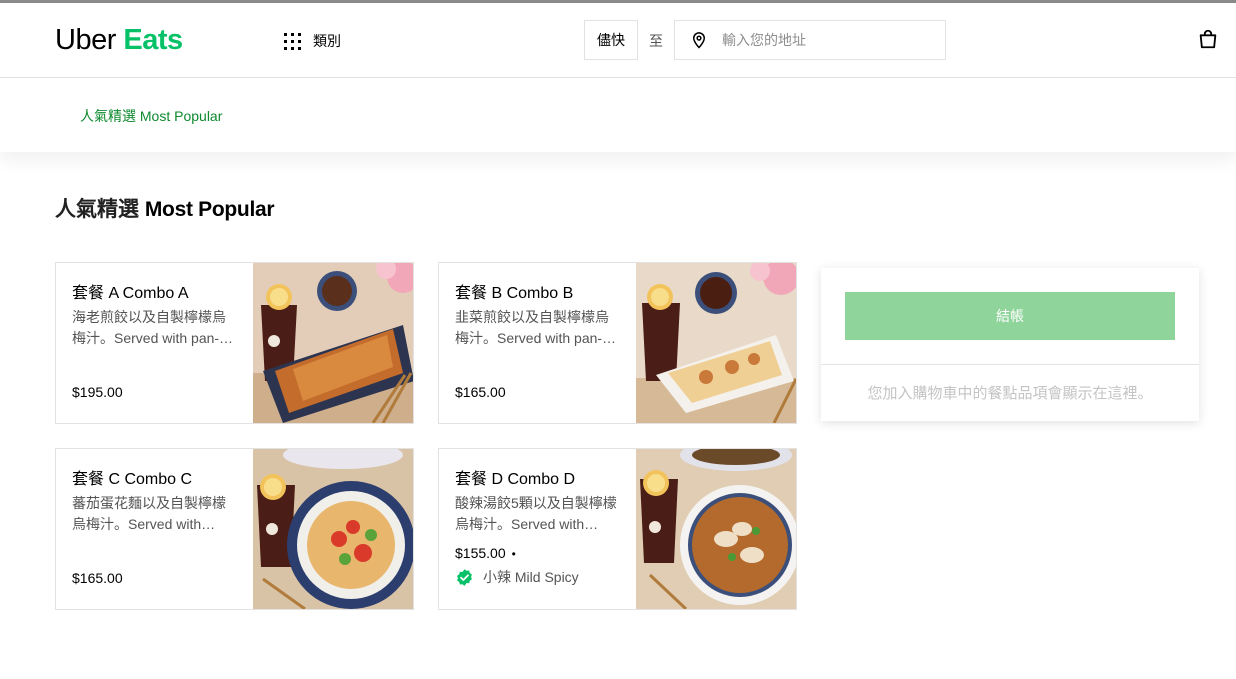  I want to click on category-tab-most-popular: 人氣精選 Most Popular, so click(151, 116).